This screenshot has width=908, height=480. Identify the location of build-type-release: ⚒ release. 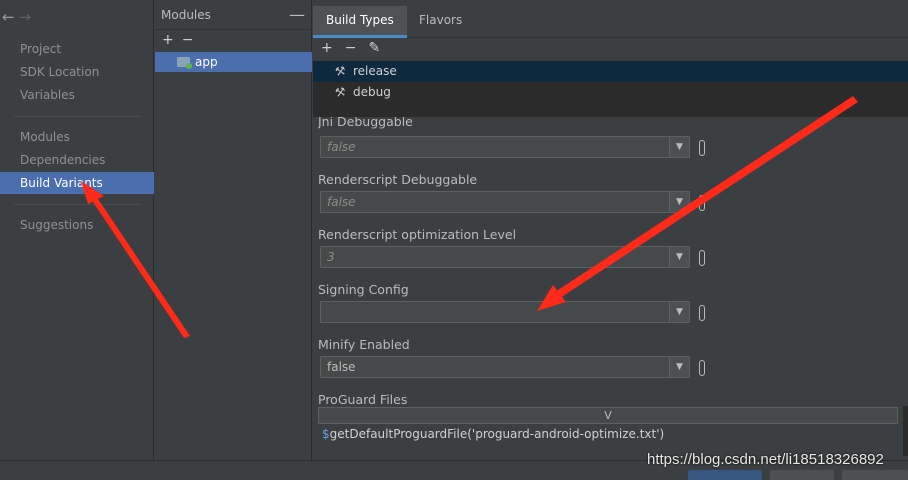
(610, 71).